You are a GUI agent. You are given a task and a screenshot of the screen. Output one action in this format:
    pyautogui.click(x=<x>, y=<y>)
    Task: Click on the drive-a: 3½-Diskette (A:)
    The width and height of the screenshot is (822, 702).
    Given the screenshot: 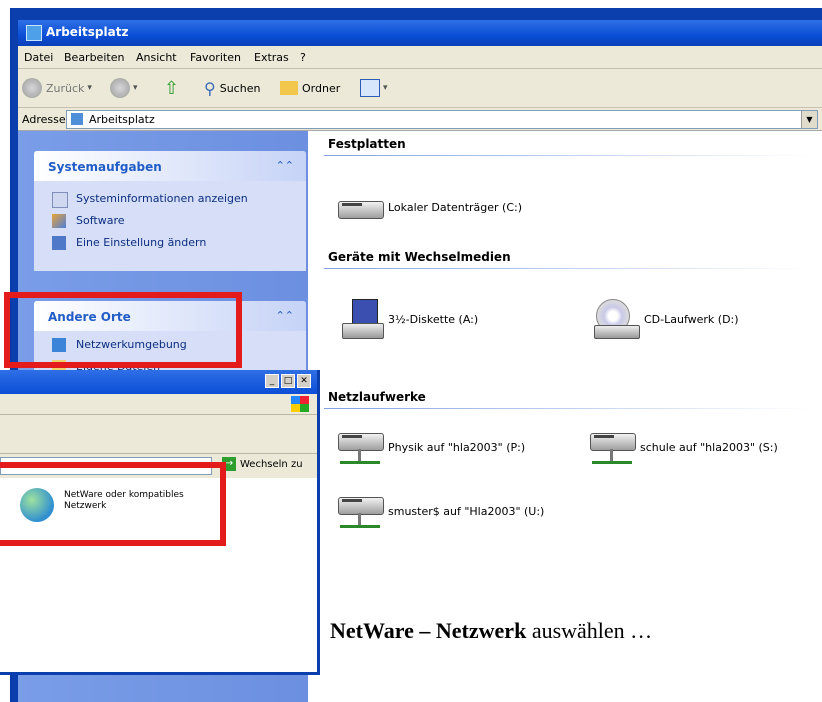 What is the action you would take?
    pyautogui.click(x=410, y=319)
    